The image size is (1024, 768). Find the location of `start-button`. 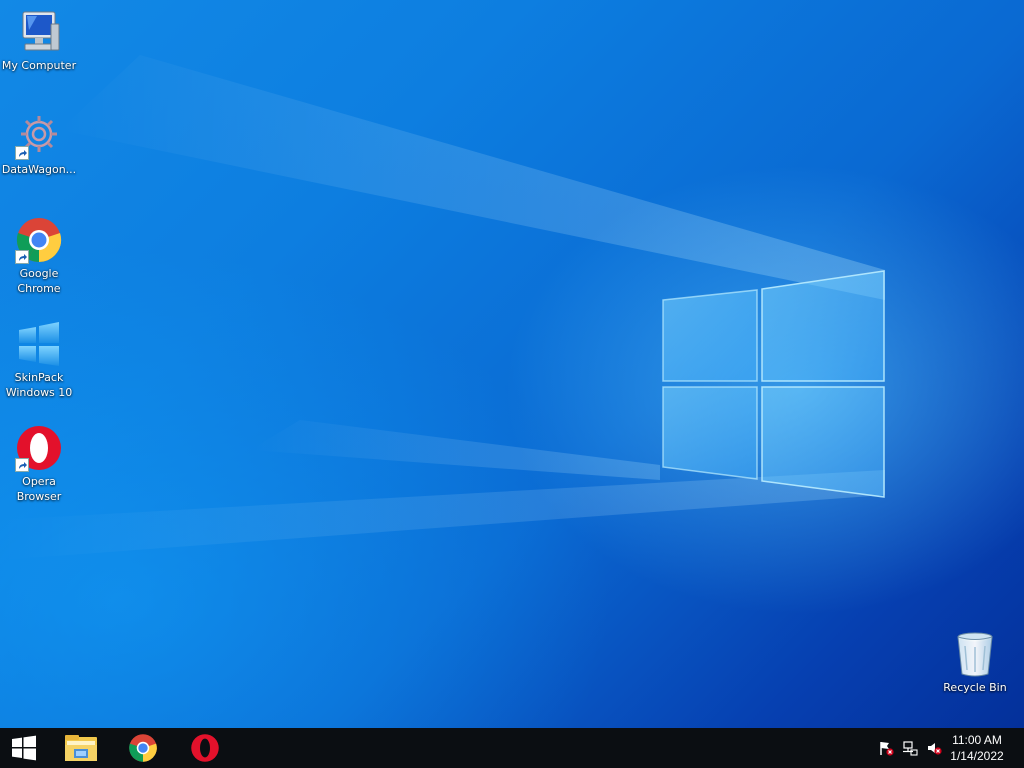

start-button is located at coordinates (24, 748).